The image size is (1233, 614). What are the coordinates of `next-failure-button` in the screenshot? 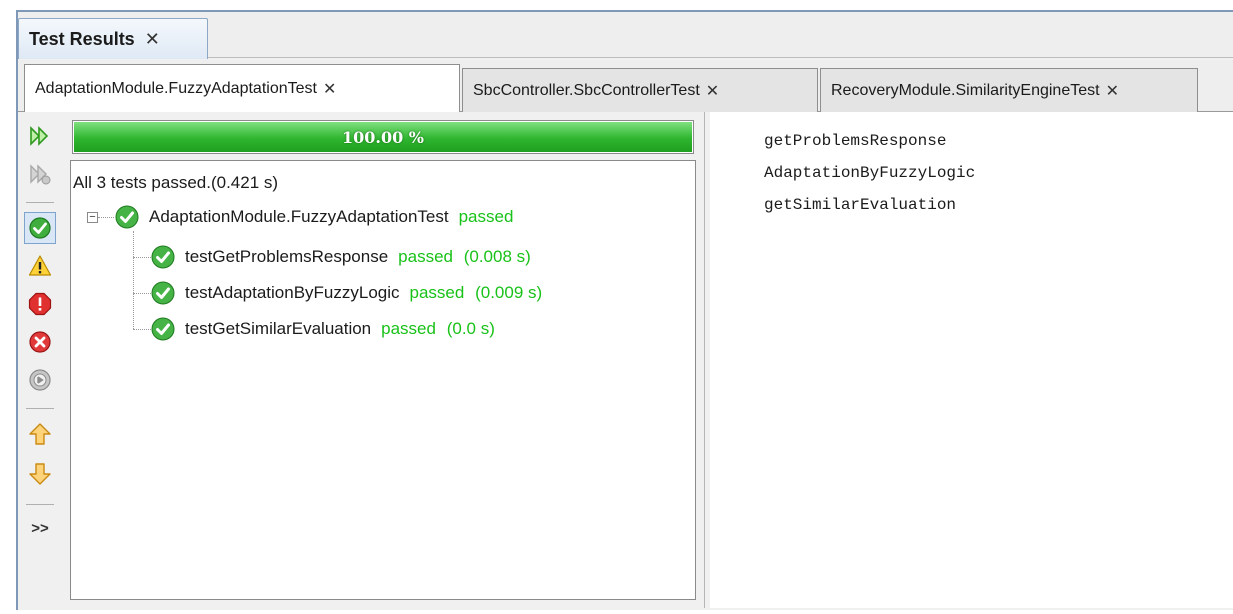 It's located at (40, 474).